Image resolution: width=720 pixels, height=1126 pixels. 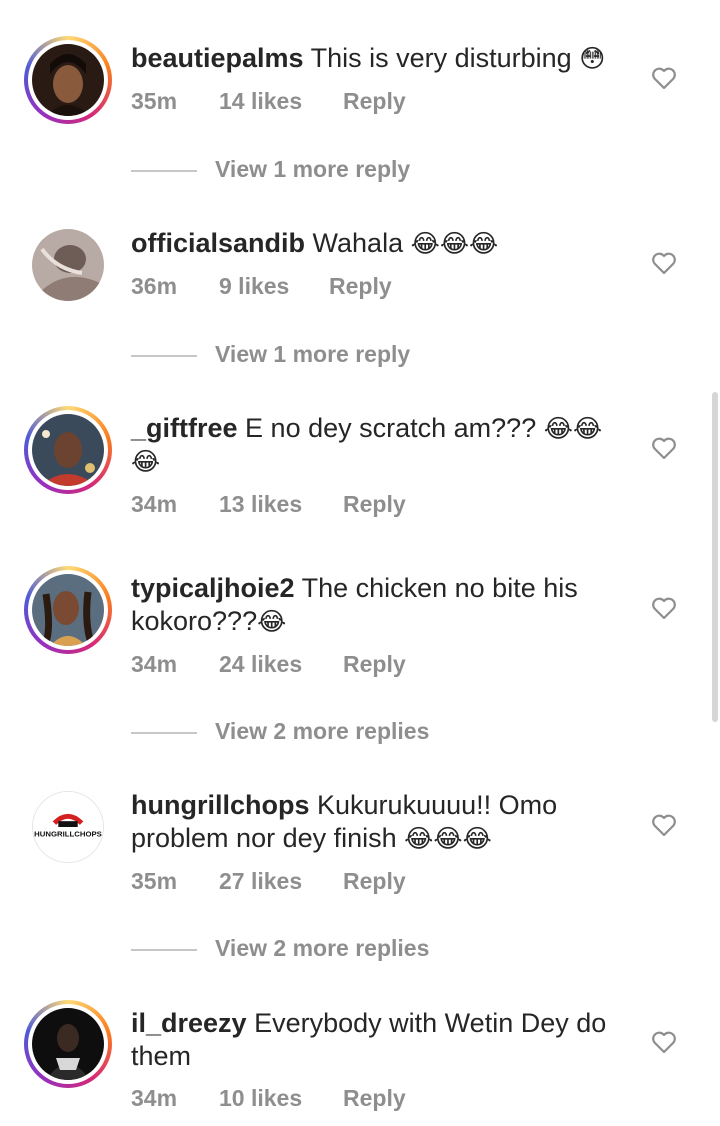 What do you see at coordinates (281, 504) in the screenshot?
I see `likes-count: 13 likes` at bounding box center [281, 504].